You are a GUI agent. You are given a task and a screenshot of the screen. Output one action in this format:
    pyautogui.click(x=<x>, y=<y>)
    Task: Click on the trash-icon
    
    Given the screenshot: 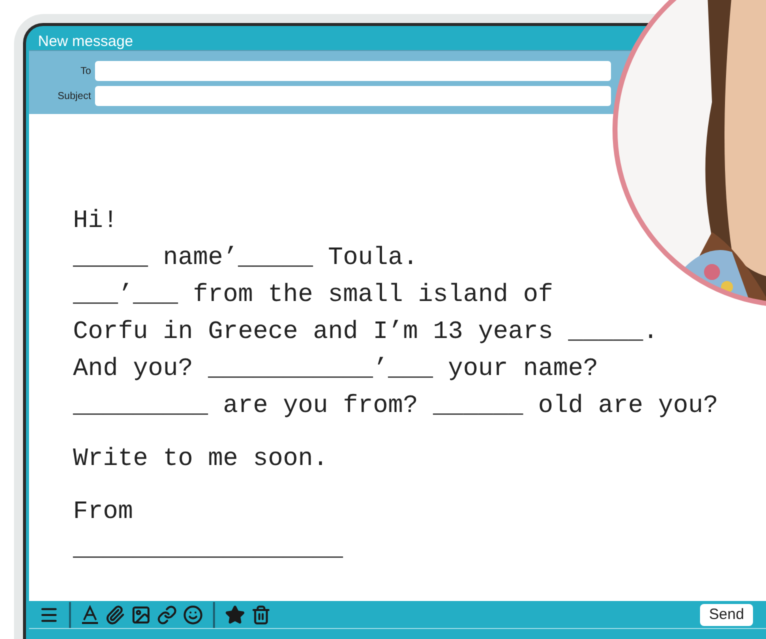 What is the action you would take?
    pyautogui.click(x=261, y=614)
    